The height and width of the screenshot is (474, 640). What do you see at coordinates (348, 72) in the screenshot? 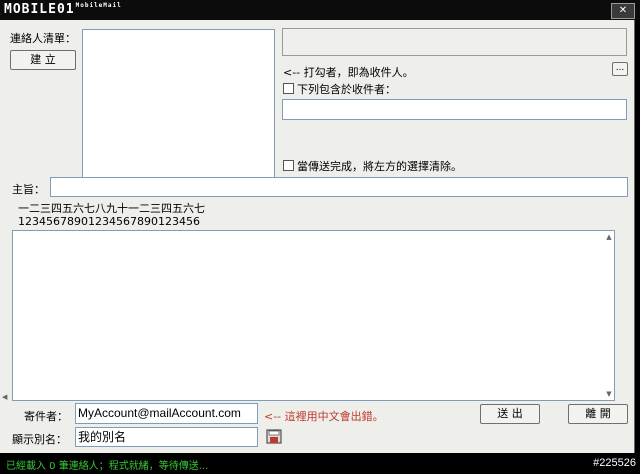
I see `recipient-hint: <-- 打勾者，即為收件人。` at bounding box center [348, 72].